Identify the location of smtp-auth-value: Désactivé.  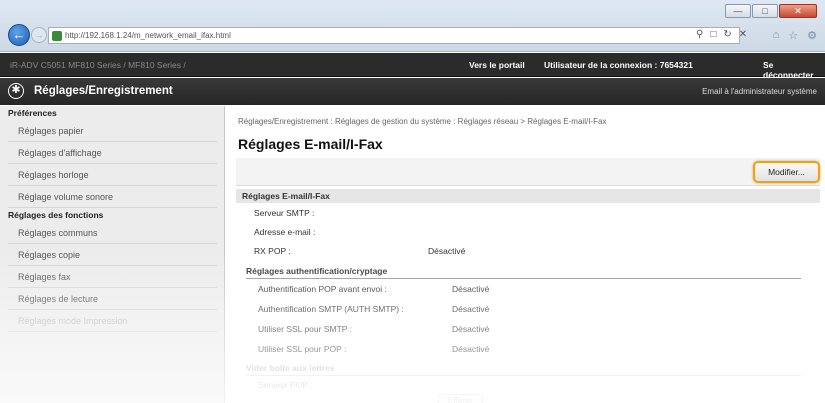
(471, 309).